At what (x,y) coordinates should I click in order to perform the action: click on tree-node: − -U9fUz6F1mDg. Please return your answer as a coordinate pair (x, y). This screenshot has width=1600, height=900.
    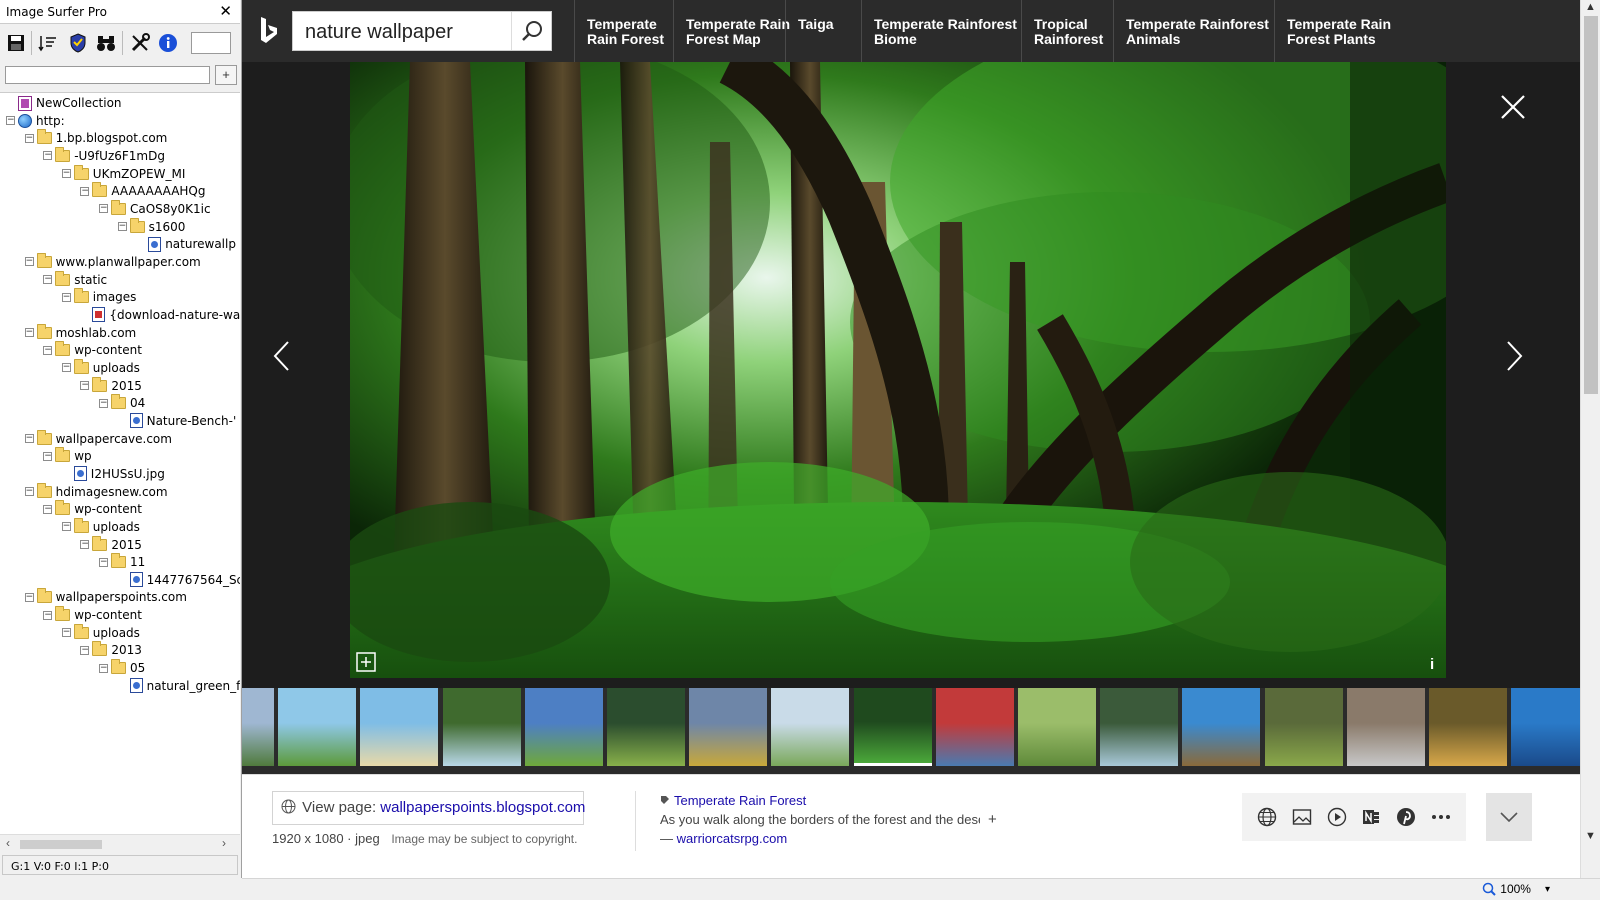
    Looking at the image, I should click on (104, 155).